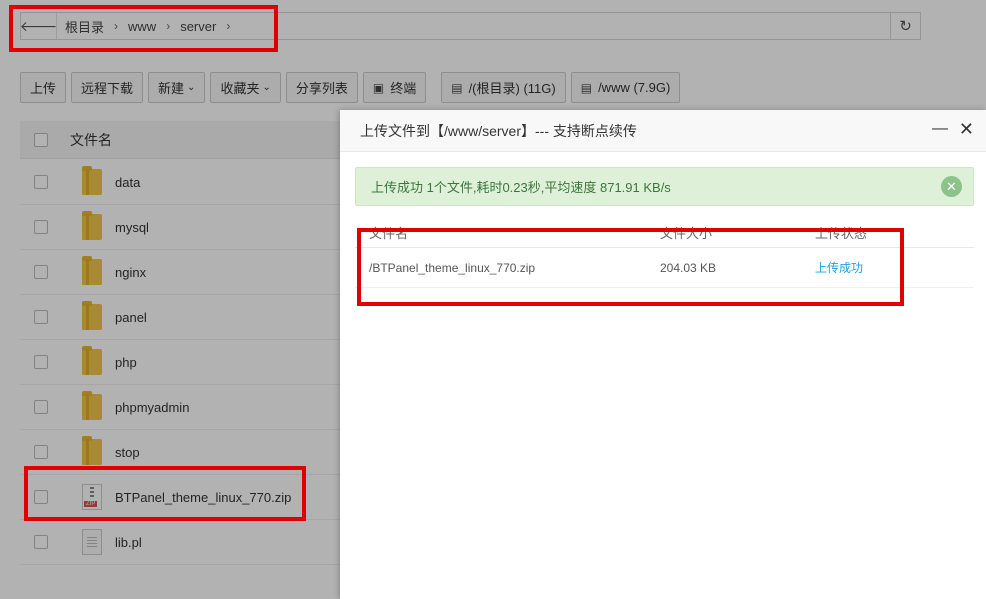  I want to click on success-alert: 上传成功 1个文件,耗时0.23秒,平均速度 871.91 KB/s ✕, so click(664, 186).